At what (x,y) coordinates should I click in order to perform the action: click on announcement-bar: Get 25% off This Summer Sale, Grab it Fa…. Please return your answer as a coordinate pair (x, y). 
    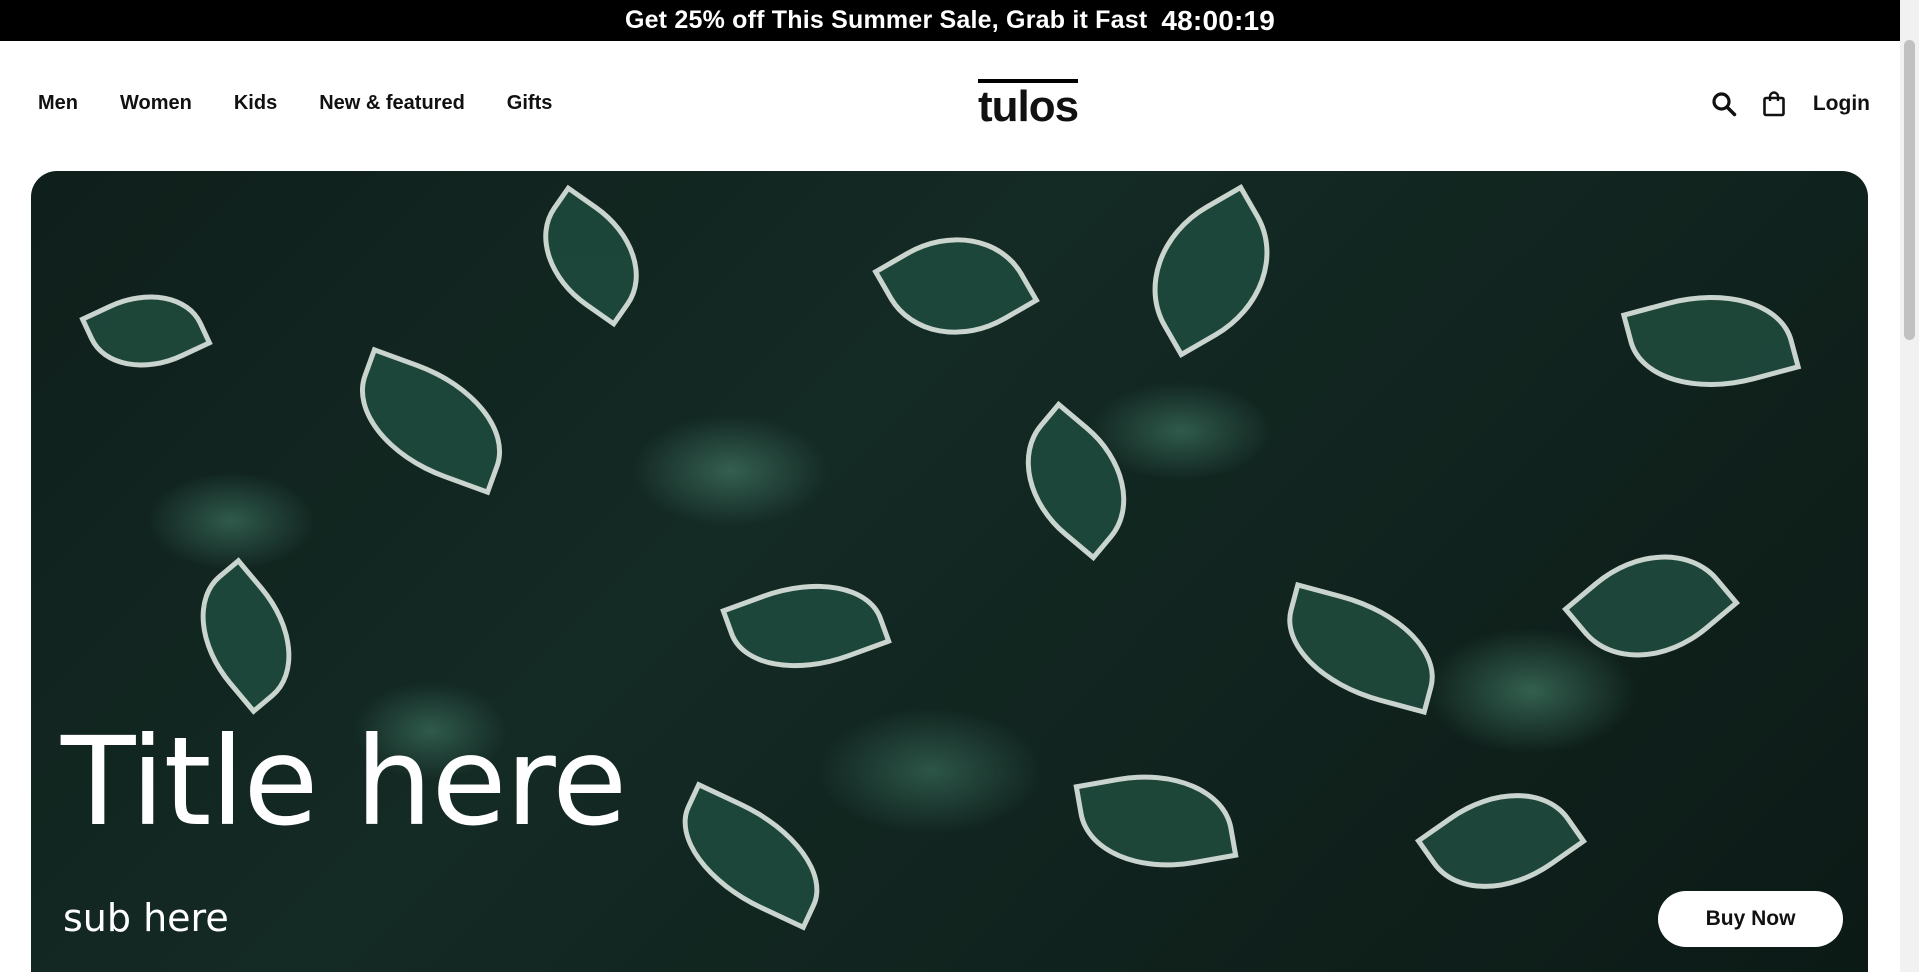
    Looking at the image, I should click on (950, 20).